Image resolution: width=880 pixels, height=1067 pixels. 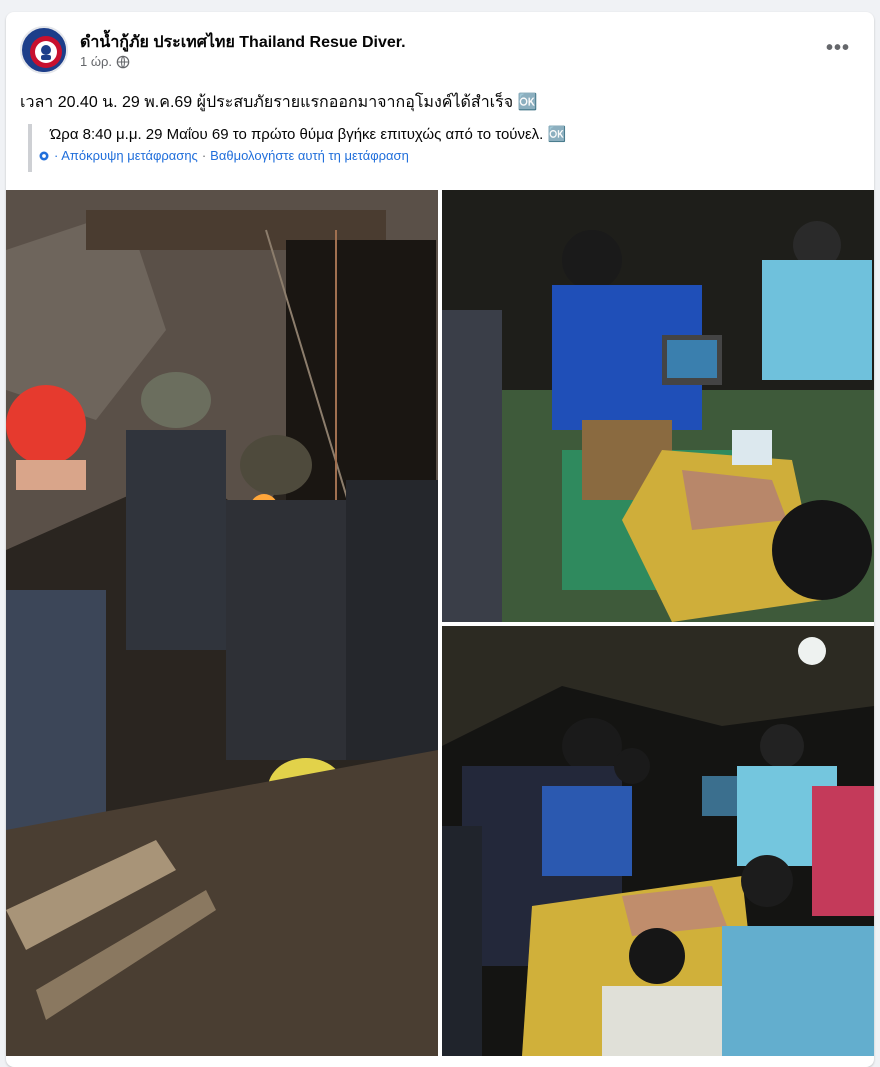 I want to click on page-avatar, so click(x=44, y=50).